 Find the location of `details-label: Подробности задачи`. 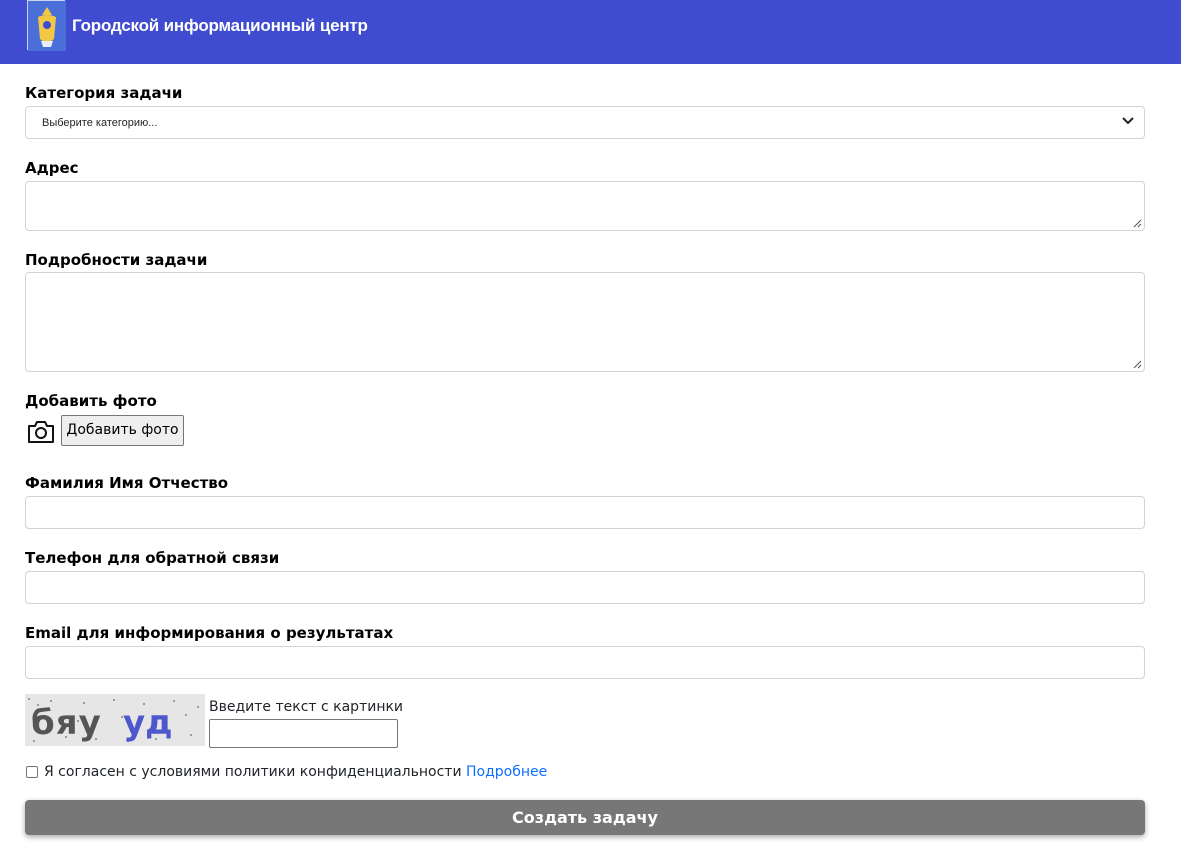

details-label: Подробности задачи is located at coordinates (116, 260).